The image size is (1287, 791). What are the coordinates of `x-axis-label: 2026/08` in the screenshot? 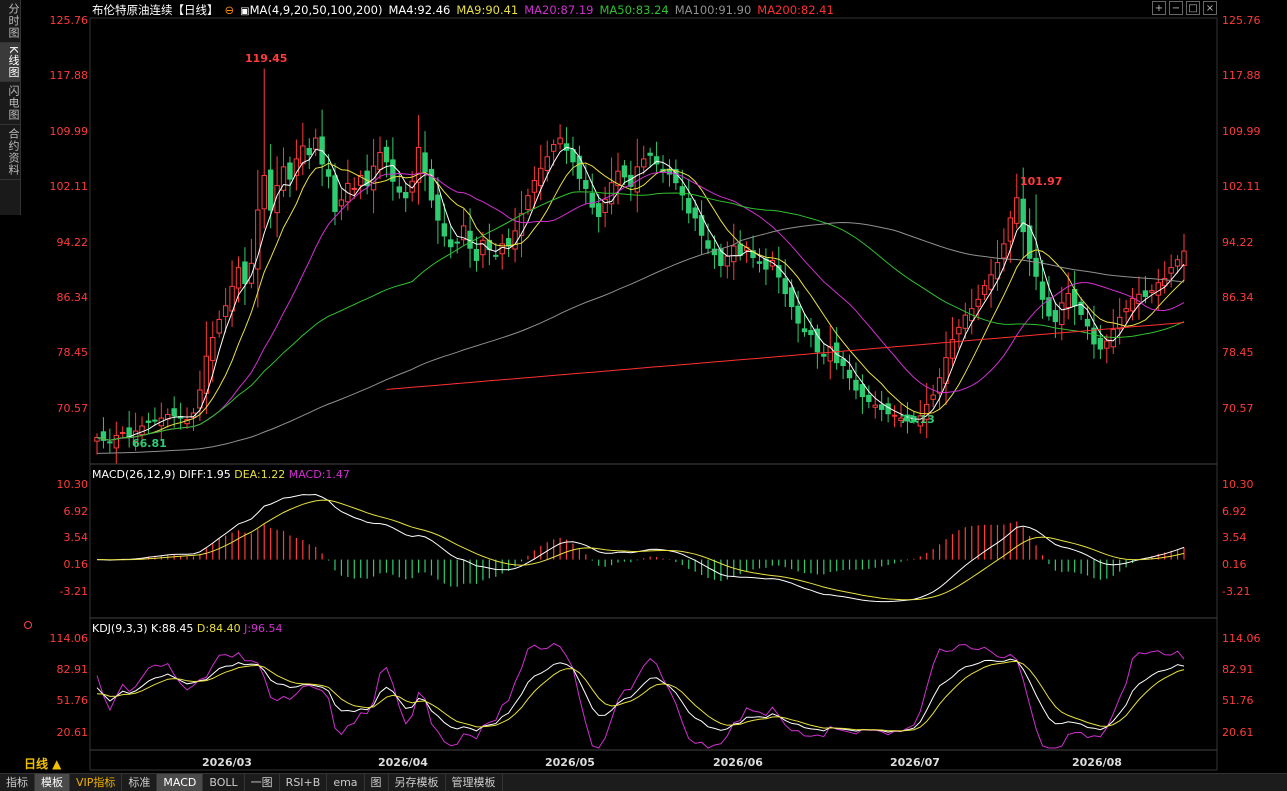 It's located at (1097, 762).